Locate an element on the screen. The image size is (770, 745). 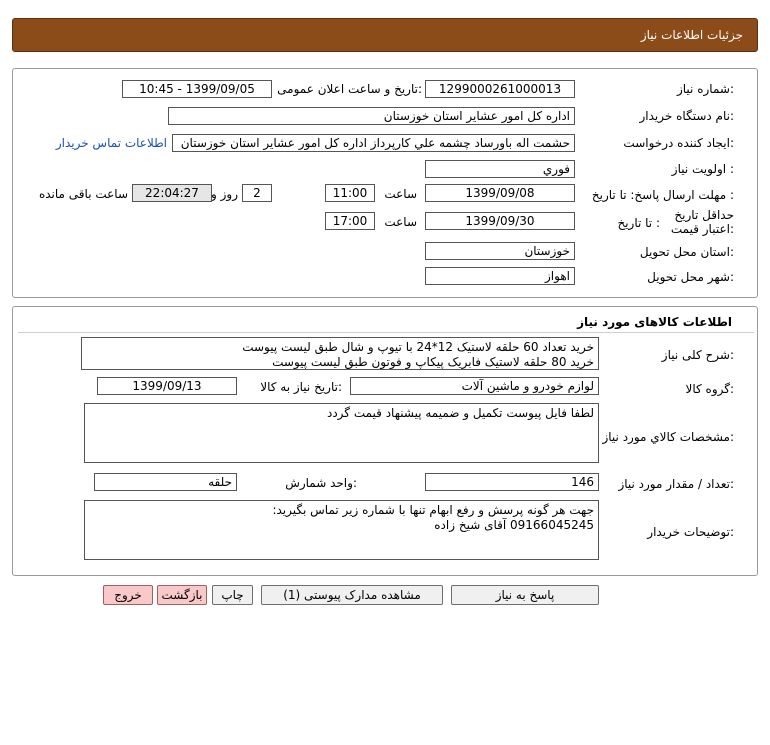
validity-time-field: 17:00 is located at coordinates (350, 221).